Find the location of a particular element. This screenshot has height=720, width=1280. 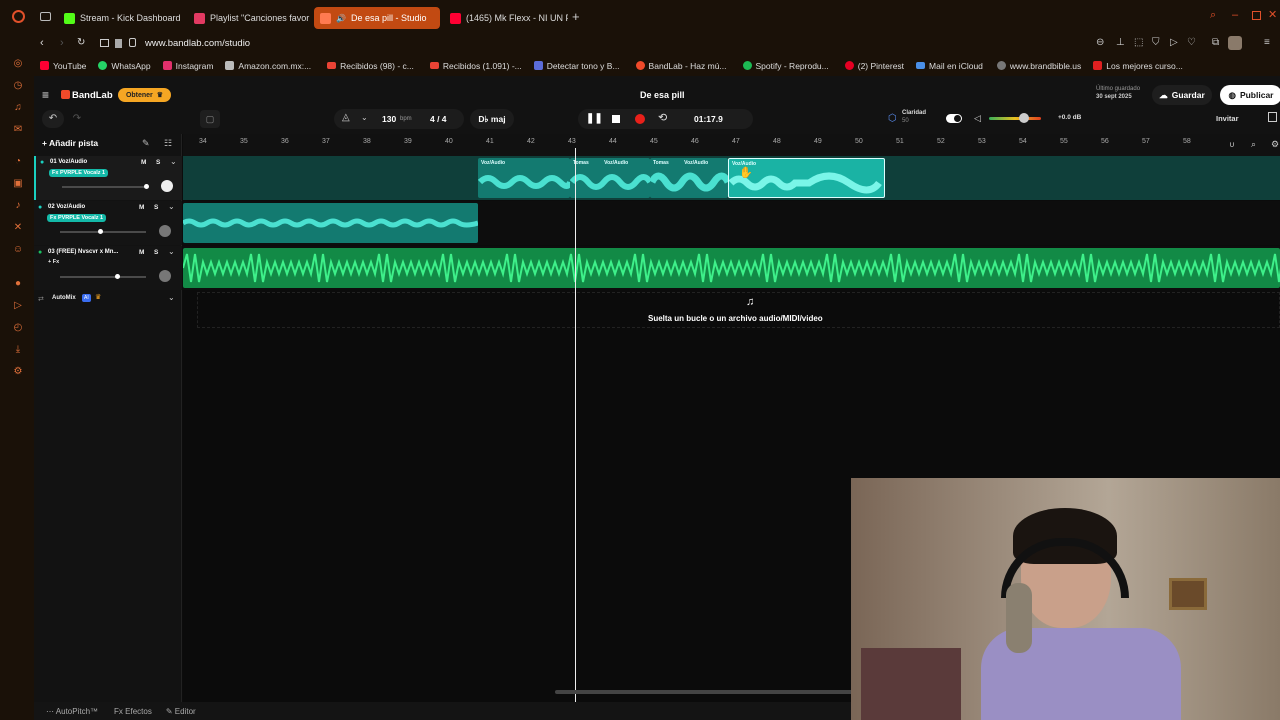

tab-overview-icon is located at coordinates (45, 16).